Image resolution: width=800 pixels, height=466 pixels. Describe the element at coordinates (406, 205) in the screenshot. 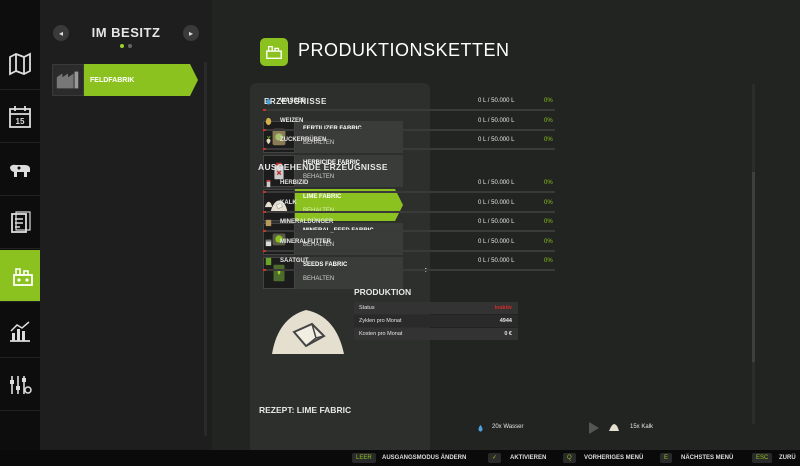

I see `output-row-kalk: KALK 0 L / 50.000 L 0%` at that location.